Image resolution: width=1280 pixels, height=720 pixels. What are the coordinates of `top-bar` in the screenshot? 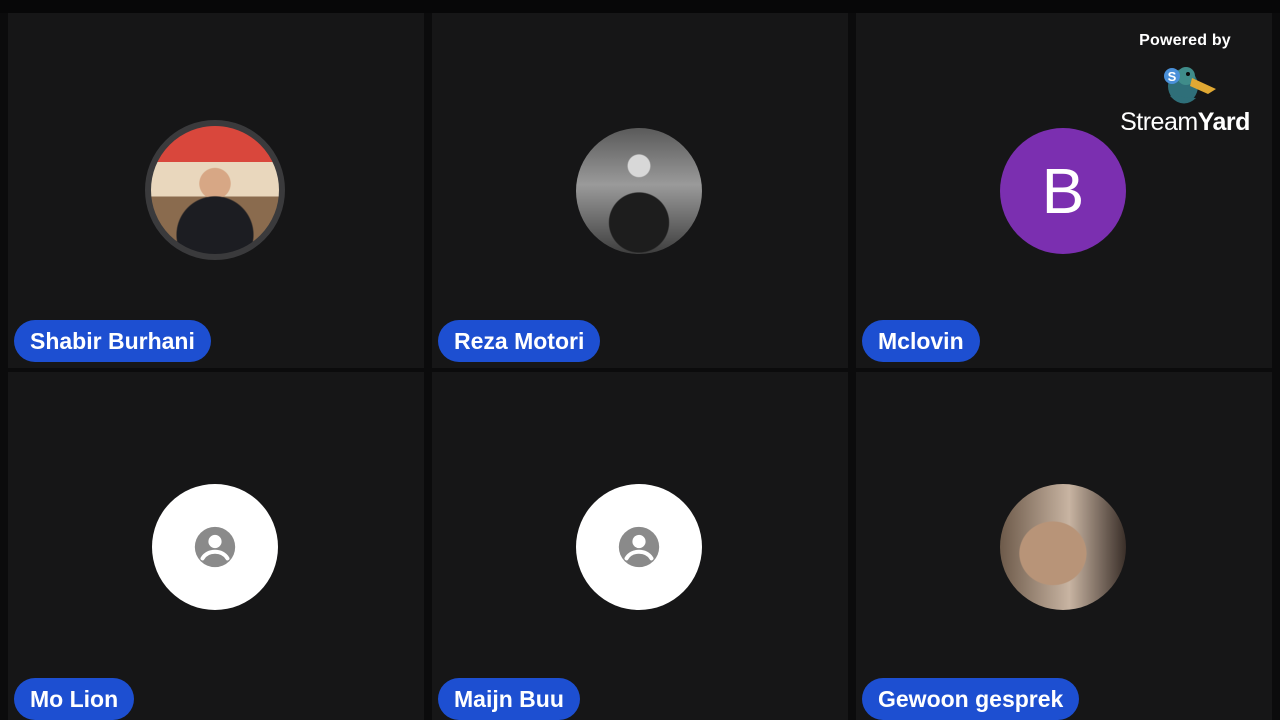 It's located at (640, 6).